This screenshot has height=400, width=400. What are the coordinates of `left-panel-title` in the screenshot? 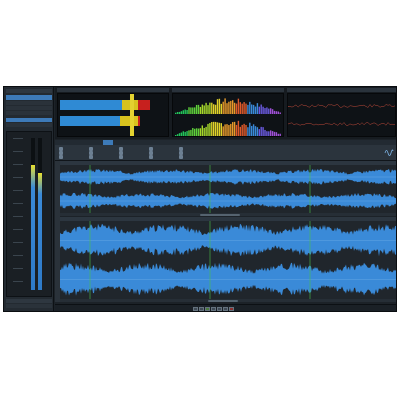 It's located at (29, 91).